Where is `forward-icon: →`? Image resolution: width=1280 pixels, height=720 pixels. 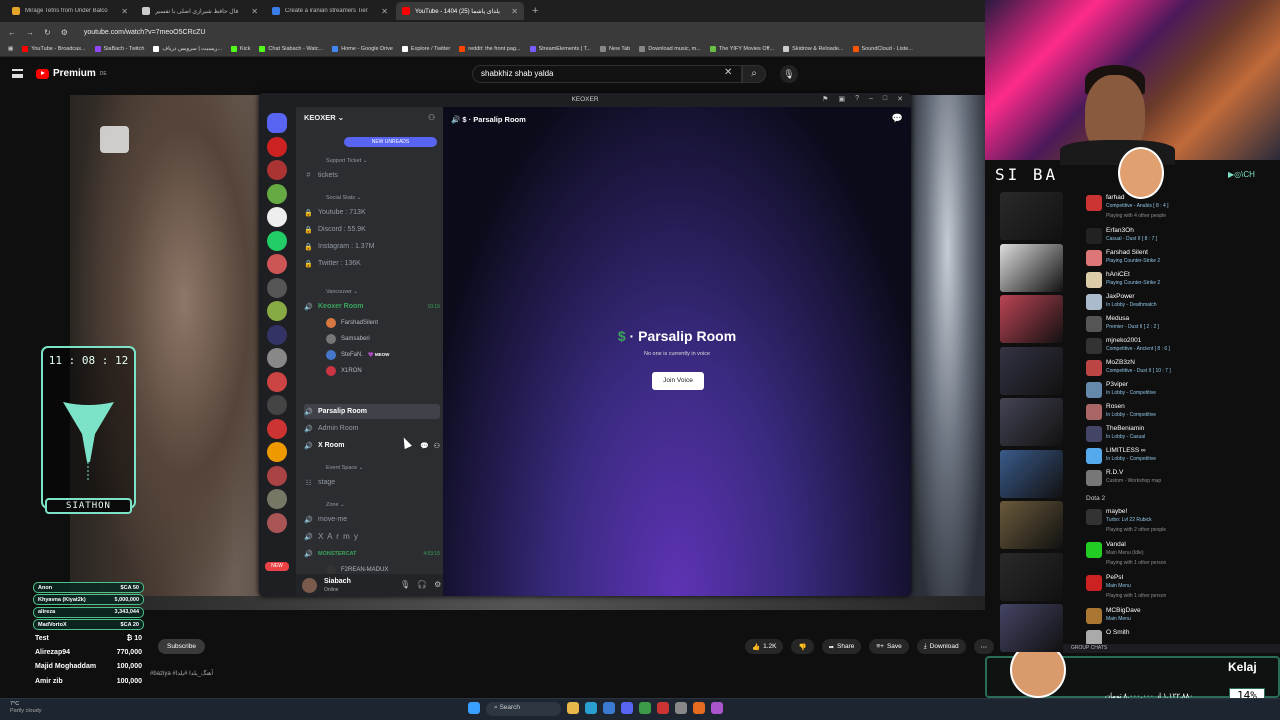 forward-icon: → is located at coordinates (30, 32).